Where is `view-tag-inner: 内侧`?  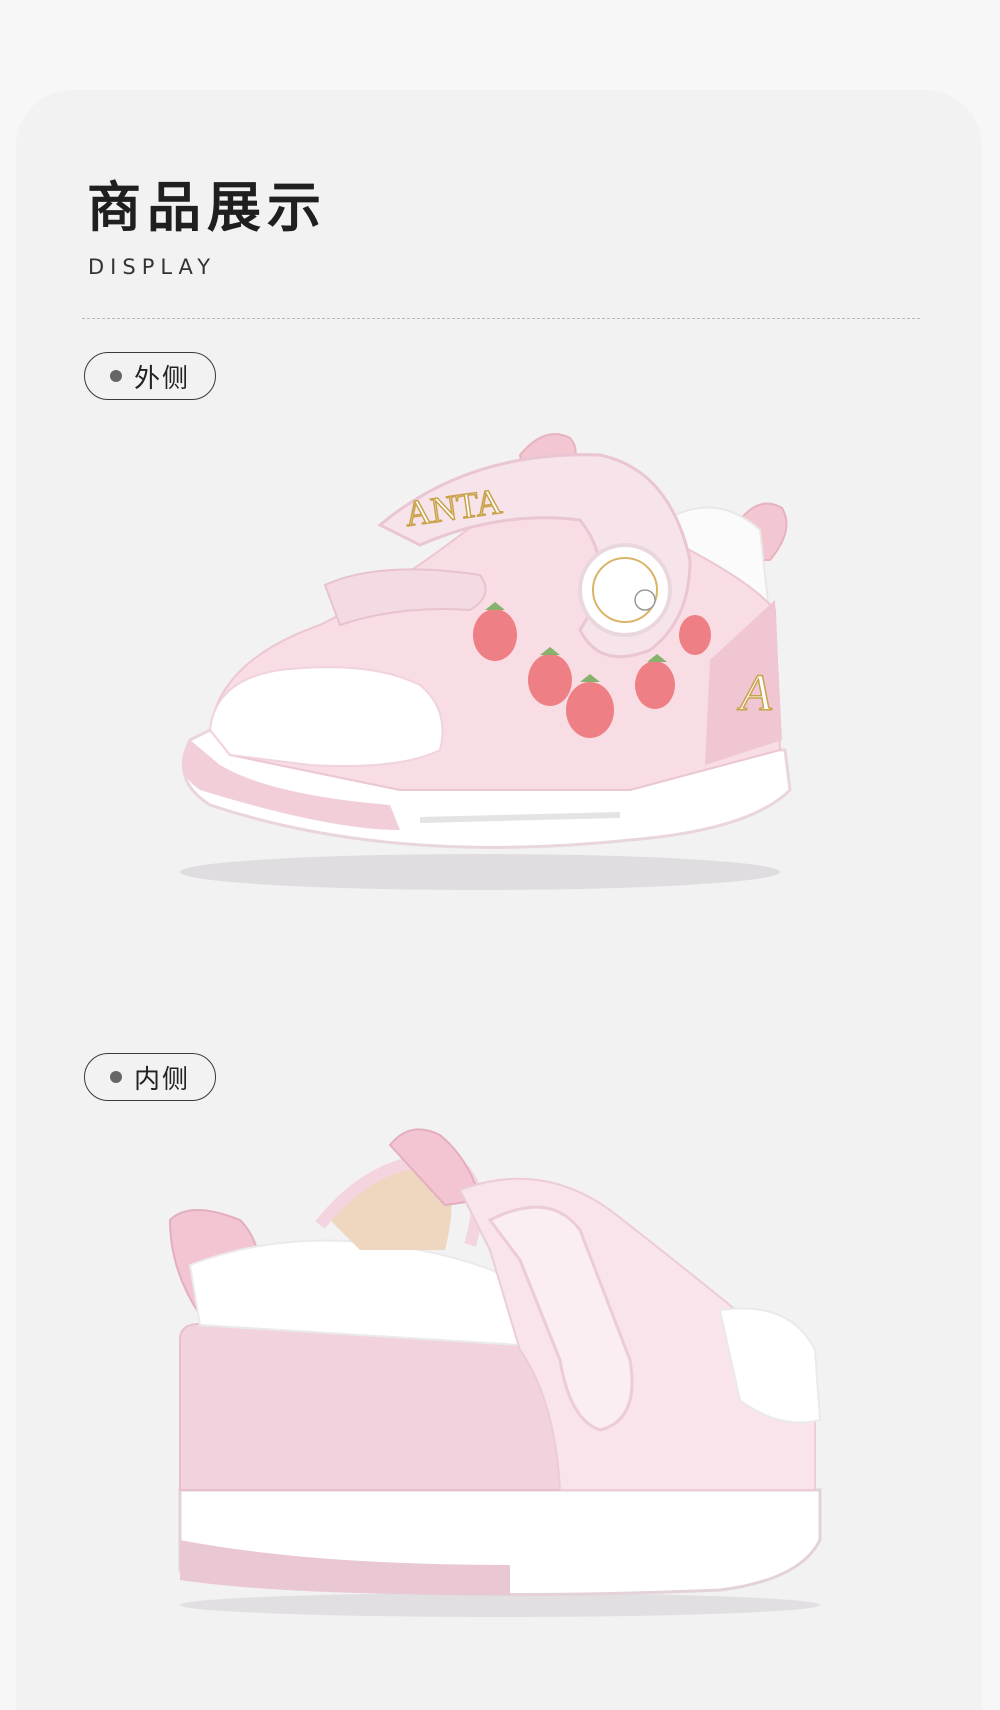 view-tag-inner: 内侧 is located at coordinates (150, 1077).